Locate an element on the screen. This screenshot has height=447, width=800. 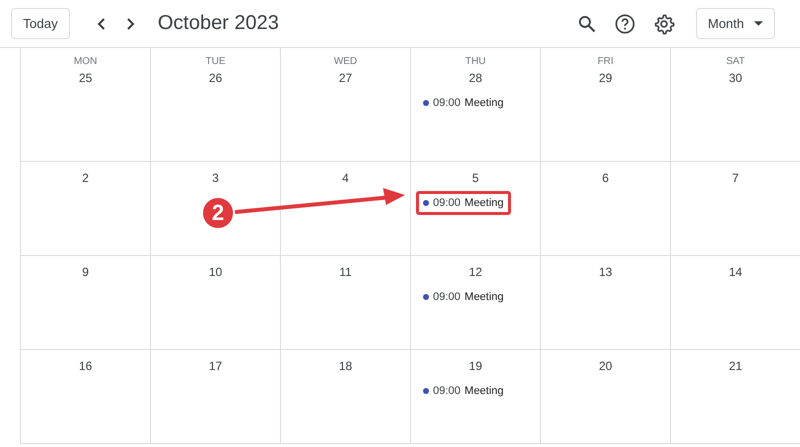
weekday-label: WED is located at coordinates (345, 62).